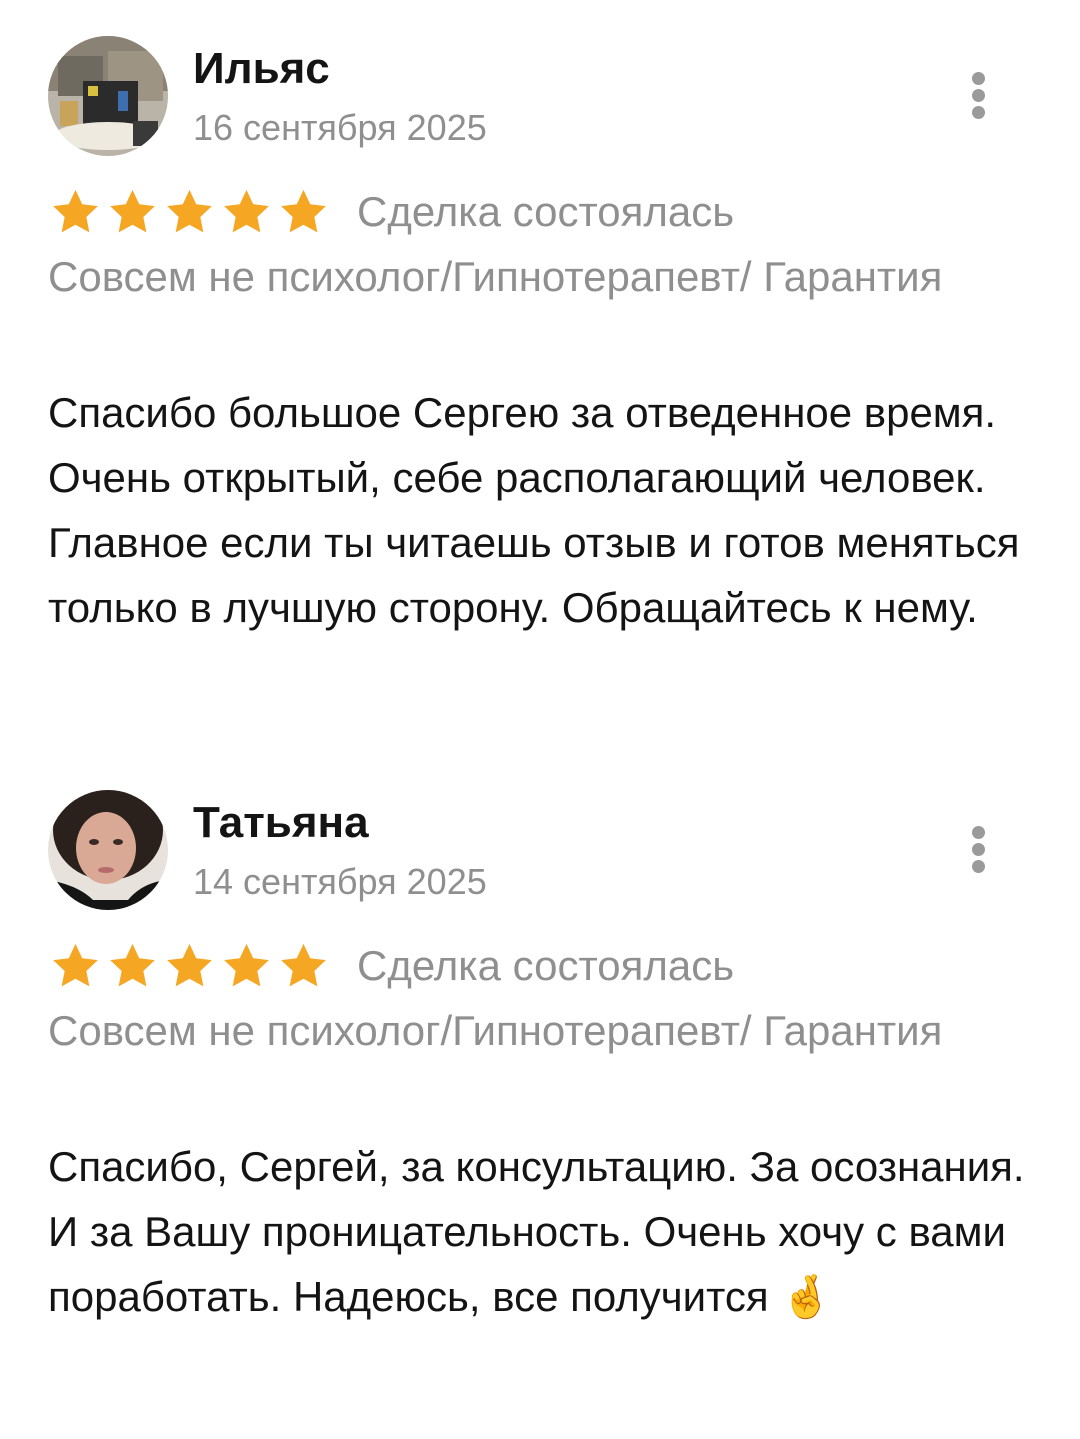 The height and width of the screenshot is (1439, 1080). What do you see at coordinates (340, 127) in the screenshot?
I see `review-date: 16 сентября 2025` at bounding box center [340, 127].